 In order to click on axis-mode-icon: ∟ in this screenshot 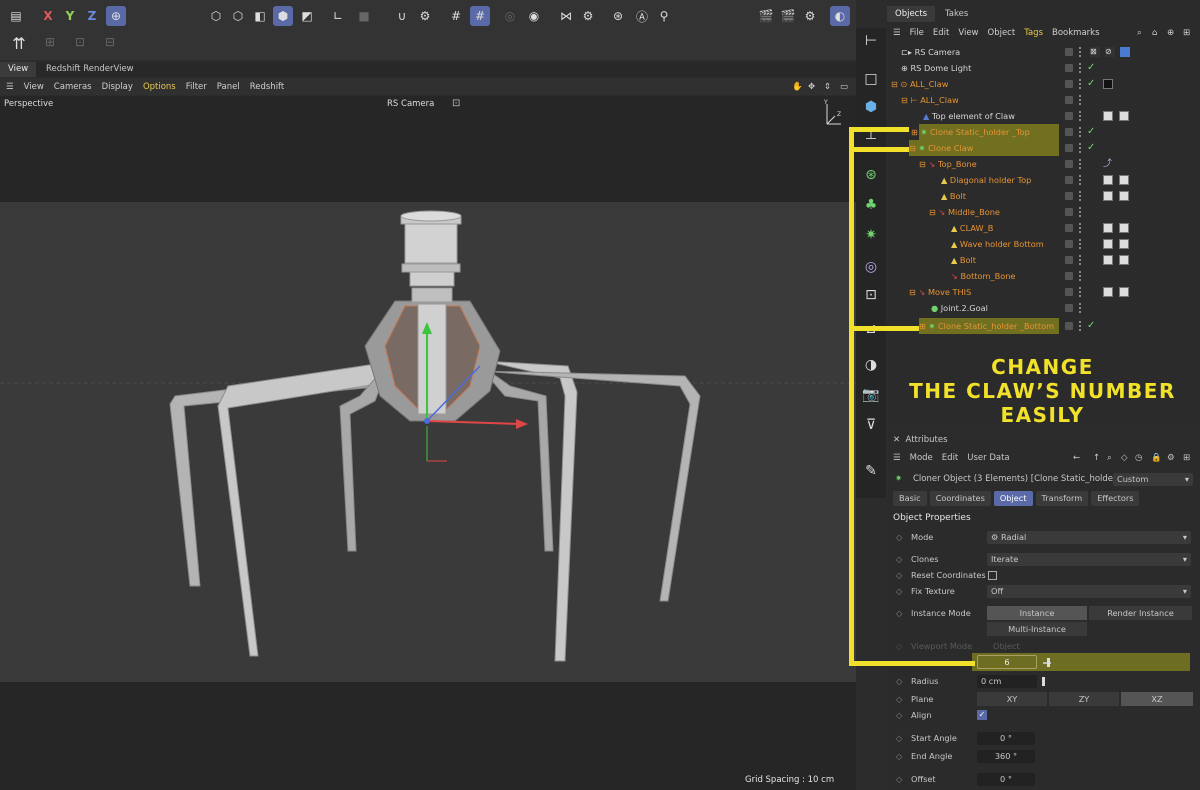, I will do `click(338, 16)`.